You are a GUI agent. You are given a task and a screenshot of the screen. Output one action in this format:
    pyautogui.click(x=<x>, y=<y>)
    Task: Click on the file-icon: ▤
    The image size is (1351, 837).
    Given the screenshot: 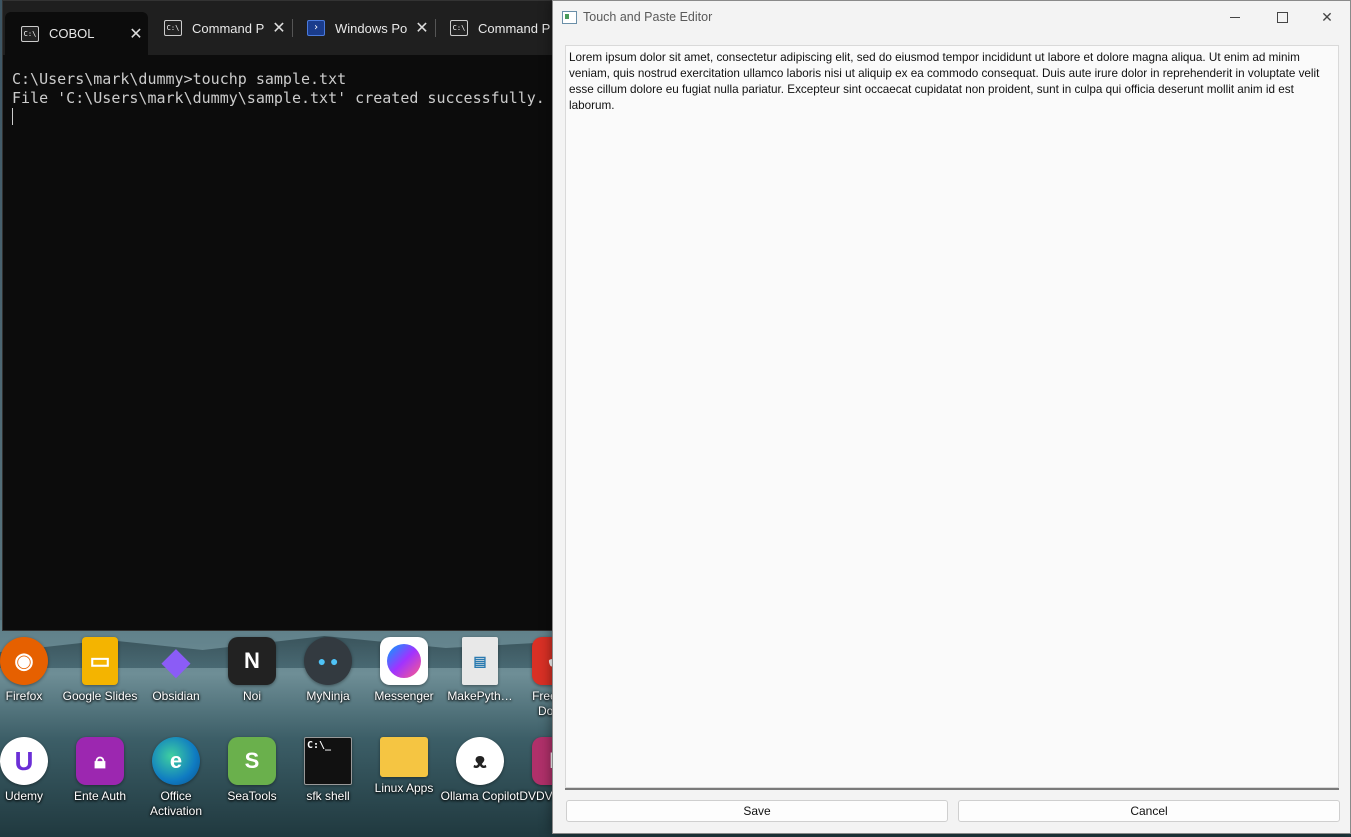 What is the action you would take?
    pyautogui.click(x=480, y=661)
    